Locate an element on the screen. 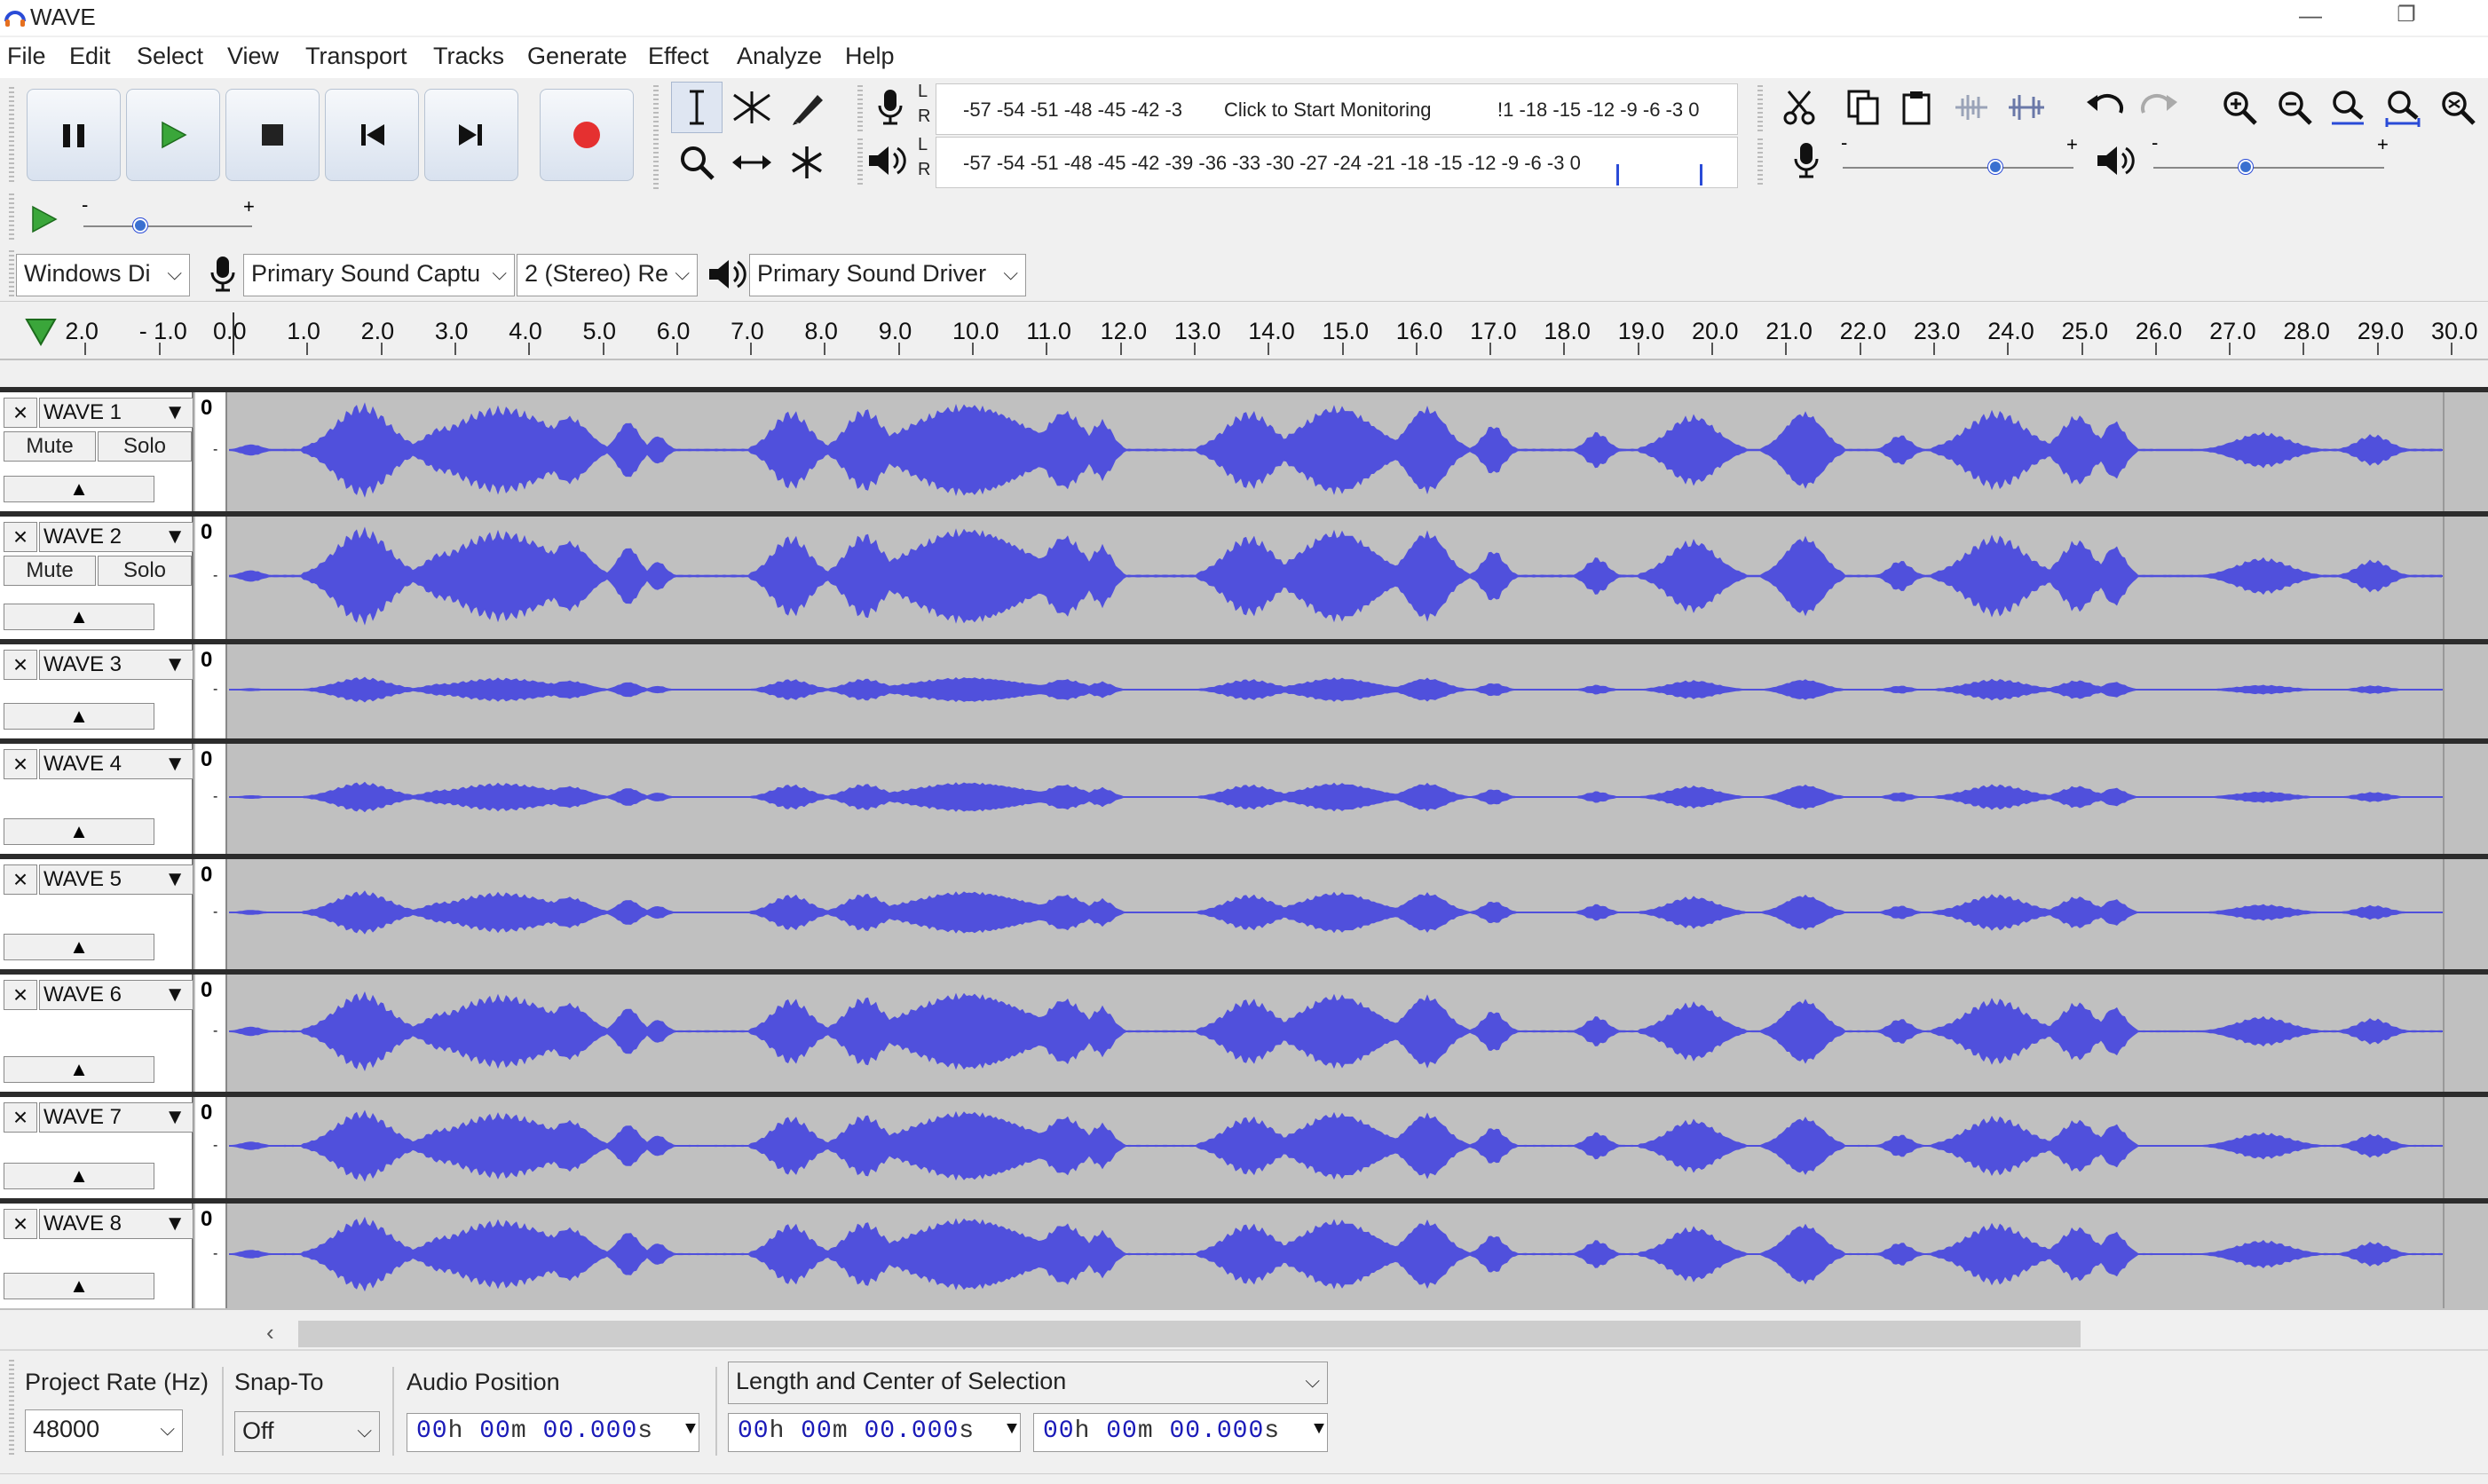  trim-audio-button is located at coordinates (1971, 108).